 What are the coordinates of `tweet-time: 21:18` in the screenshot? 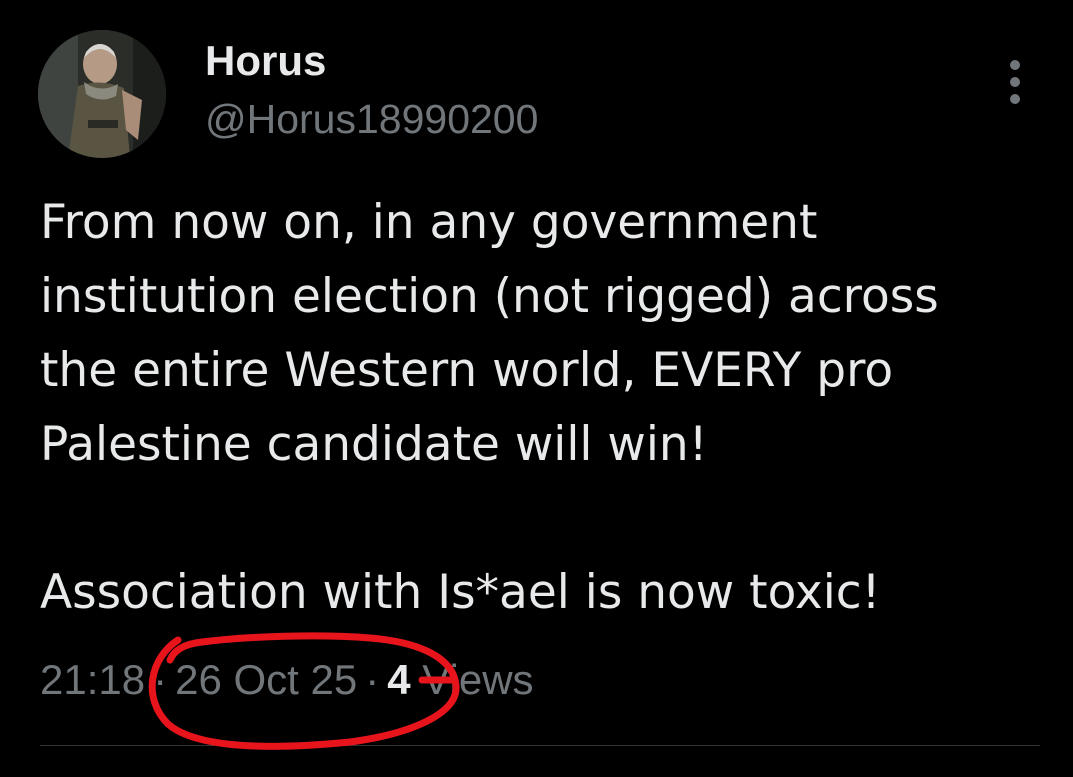 It's located at (92, 679).